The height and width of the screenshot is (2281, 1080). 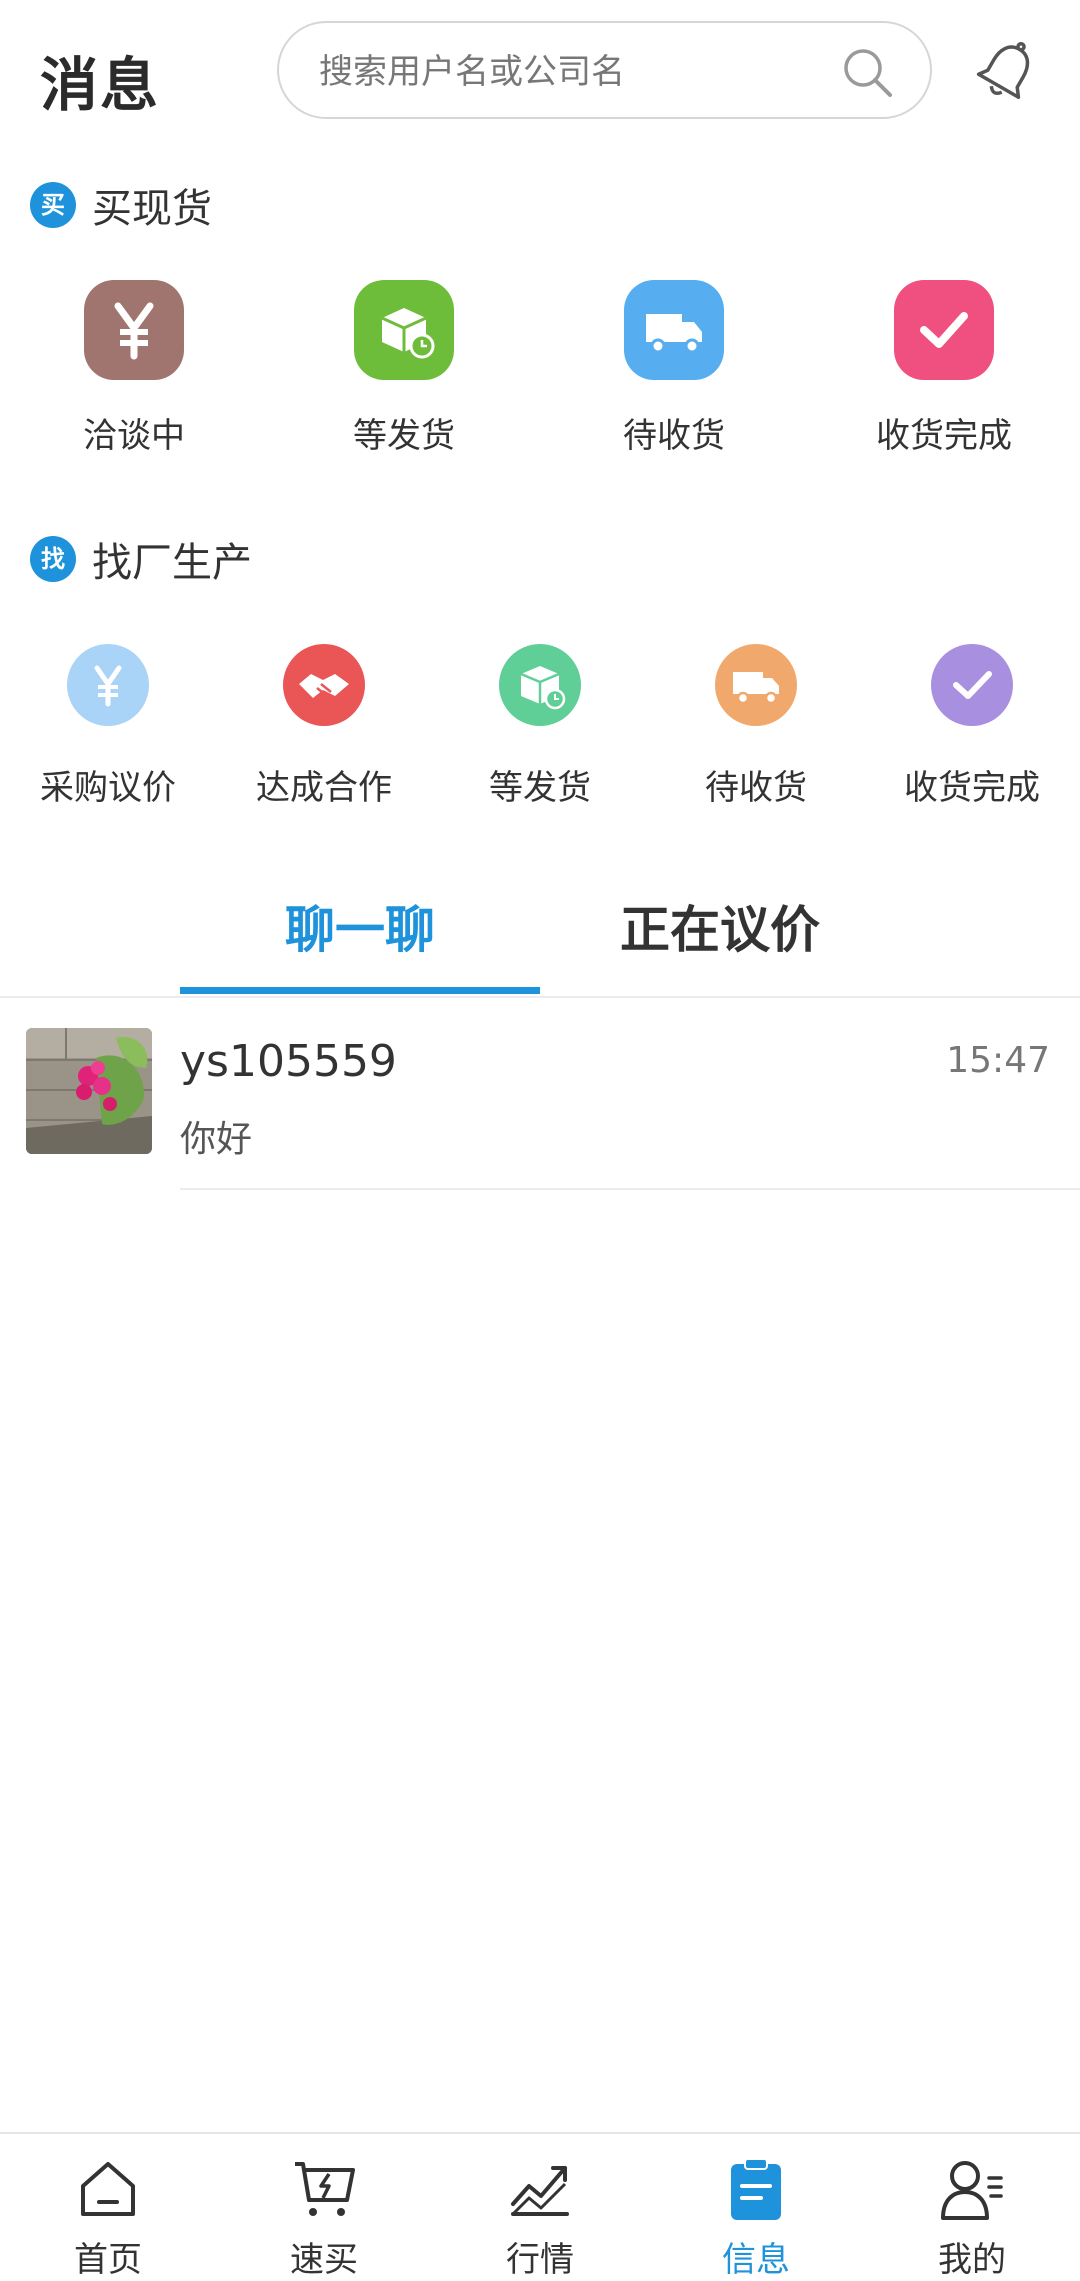 I want to click on buy-item-label: 收货完成, so click(x=944, y=436).